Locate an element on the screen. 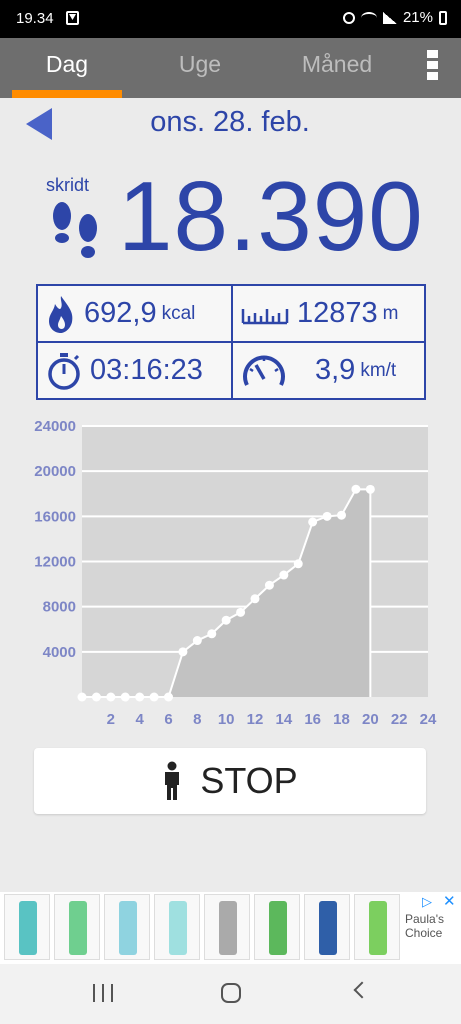 The width and height of the screenshot is (461, 1024). duration-value: 03:16:23 is located at coordinates (146, 370).